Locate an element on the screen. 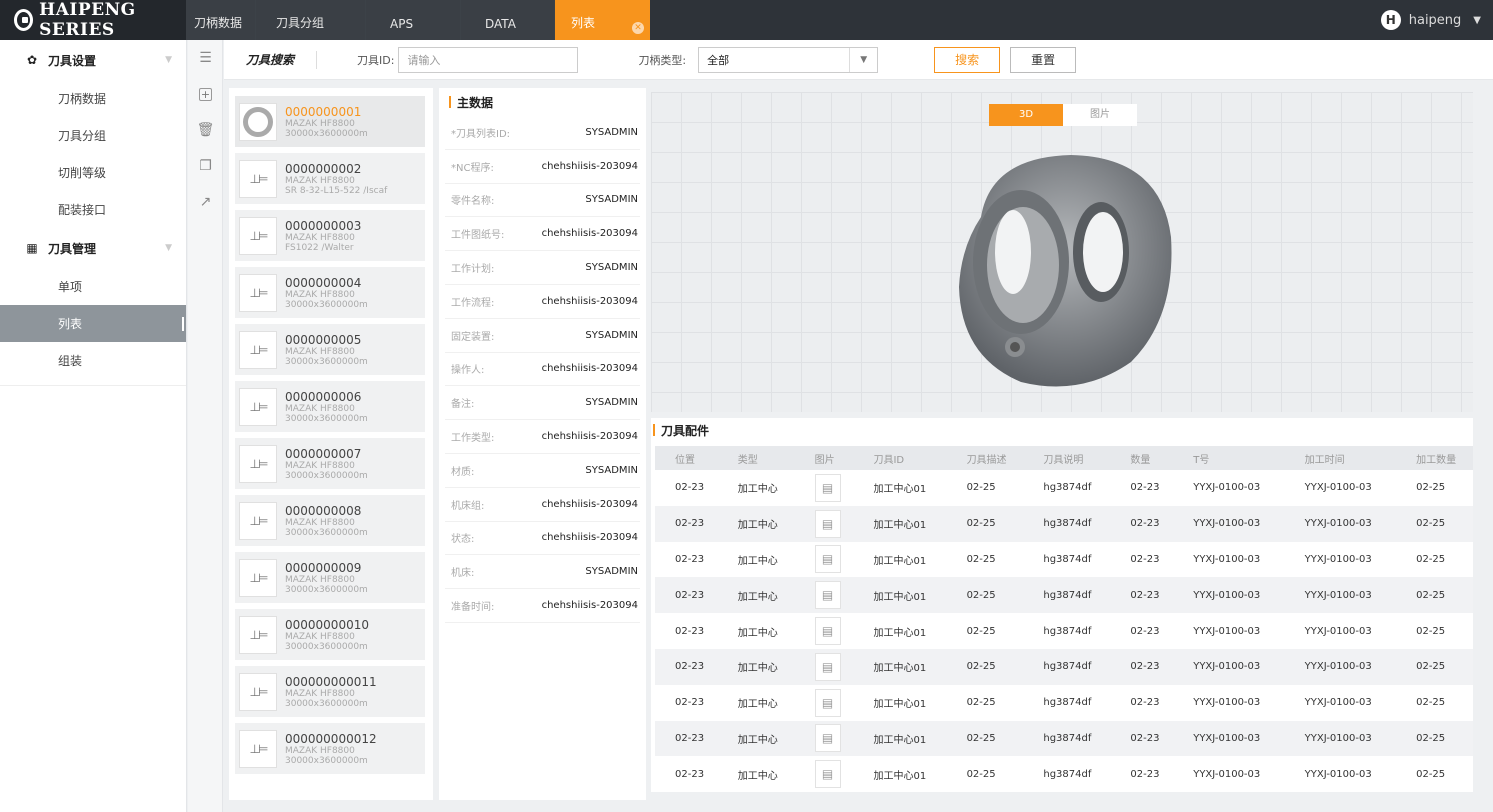  user-menu: H haipeng ▼ is located at coordinates (1430, 20).